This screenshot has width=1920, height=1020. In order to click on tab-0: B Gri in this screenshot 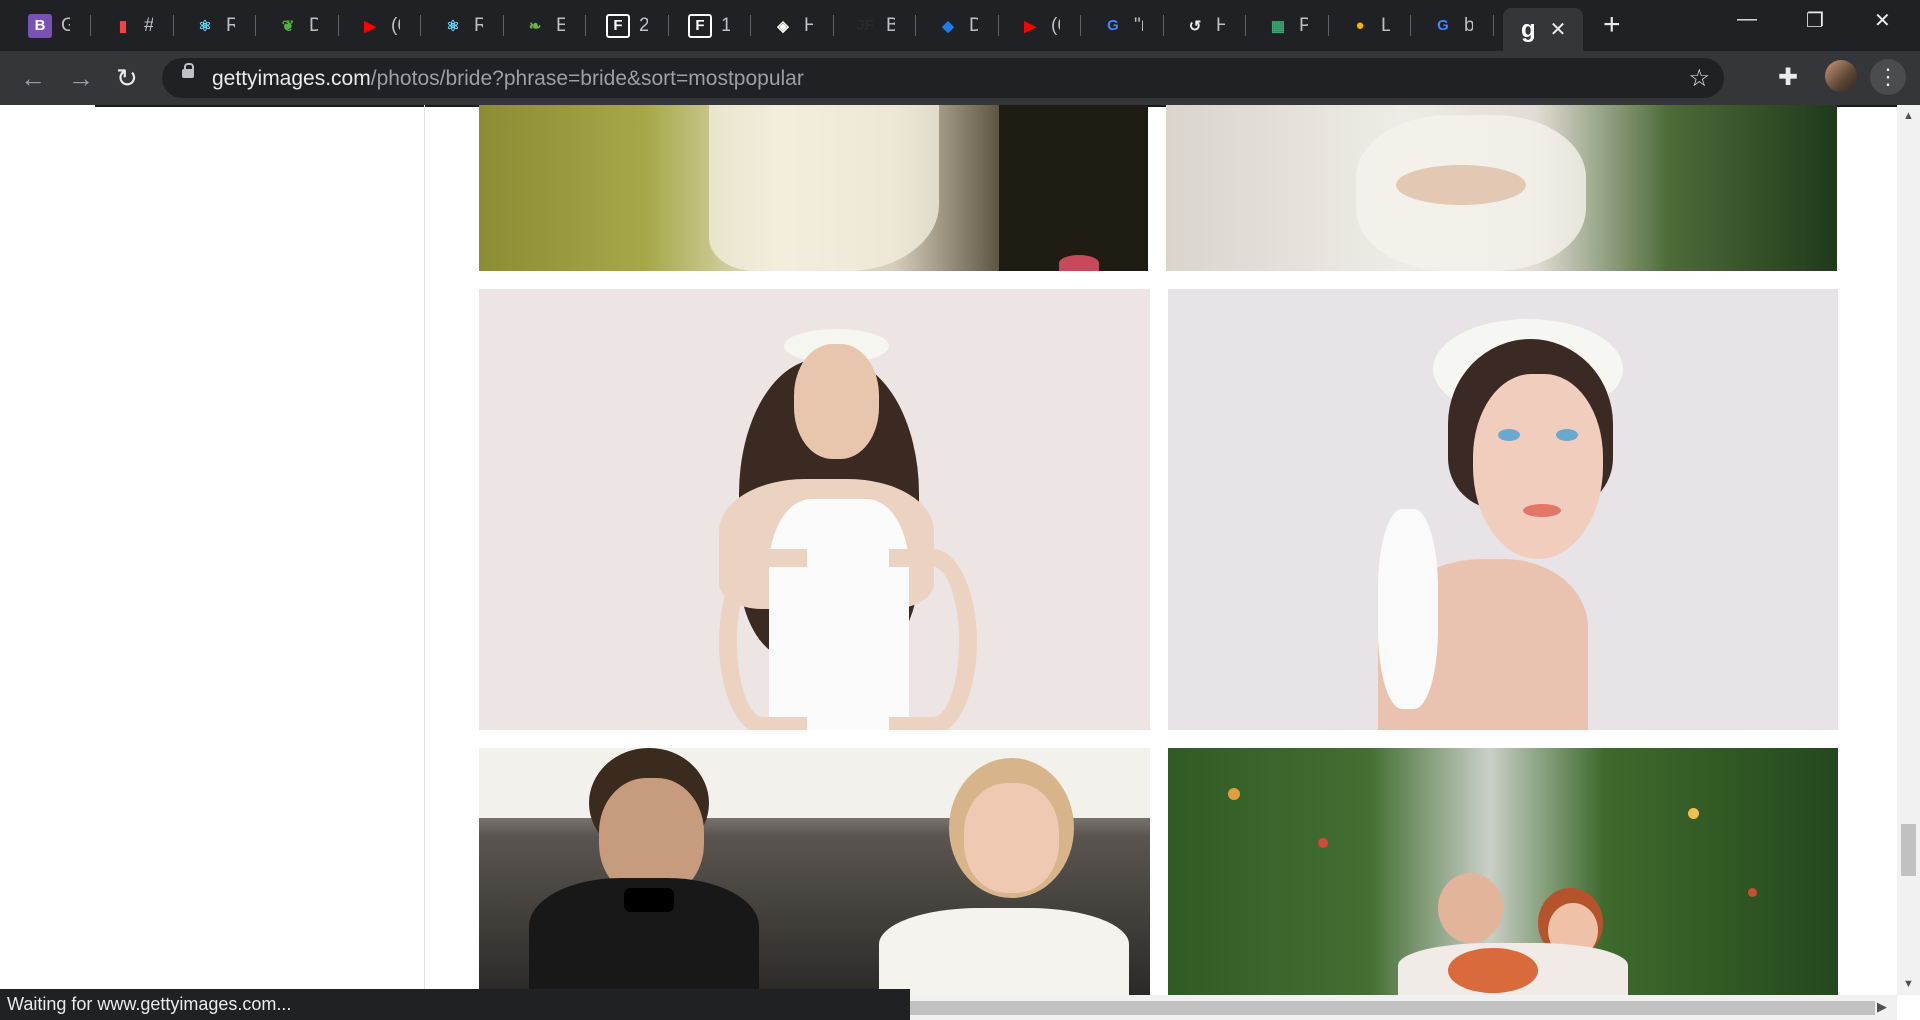, I will do `click(40, 25)`.